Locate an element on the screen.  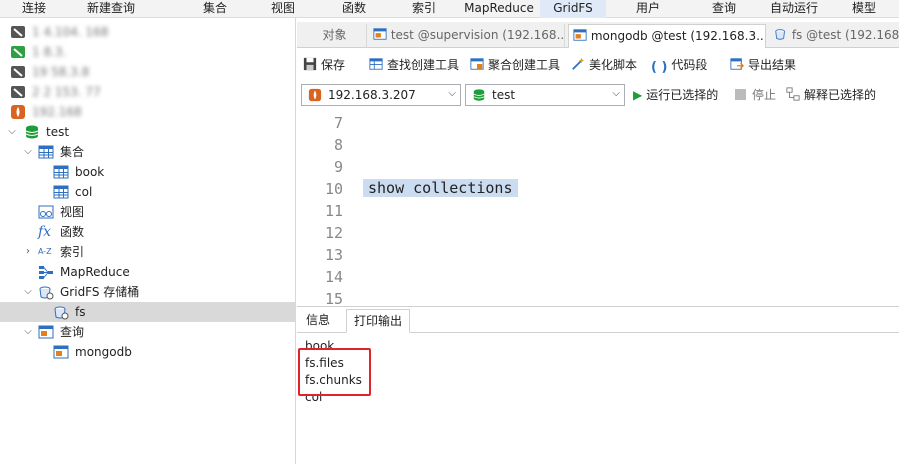
query-label: mongodb is located at coordinates (103, 352).